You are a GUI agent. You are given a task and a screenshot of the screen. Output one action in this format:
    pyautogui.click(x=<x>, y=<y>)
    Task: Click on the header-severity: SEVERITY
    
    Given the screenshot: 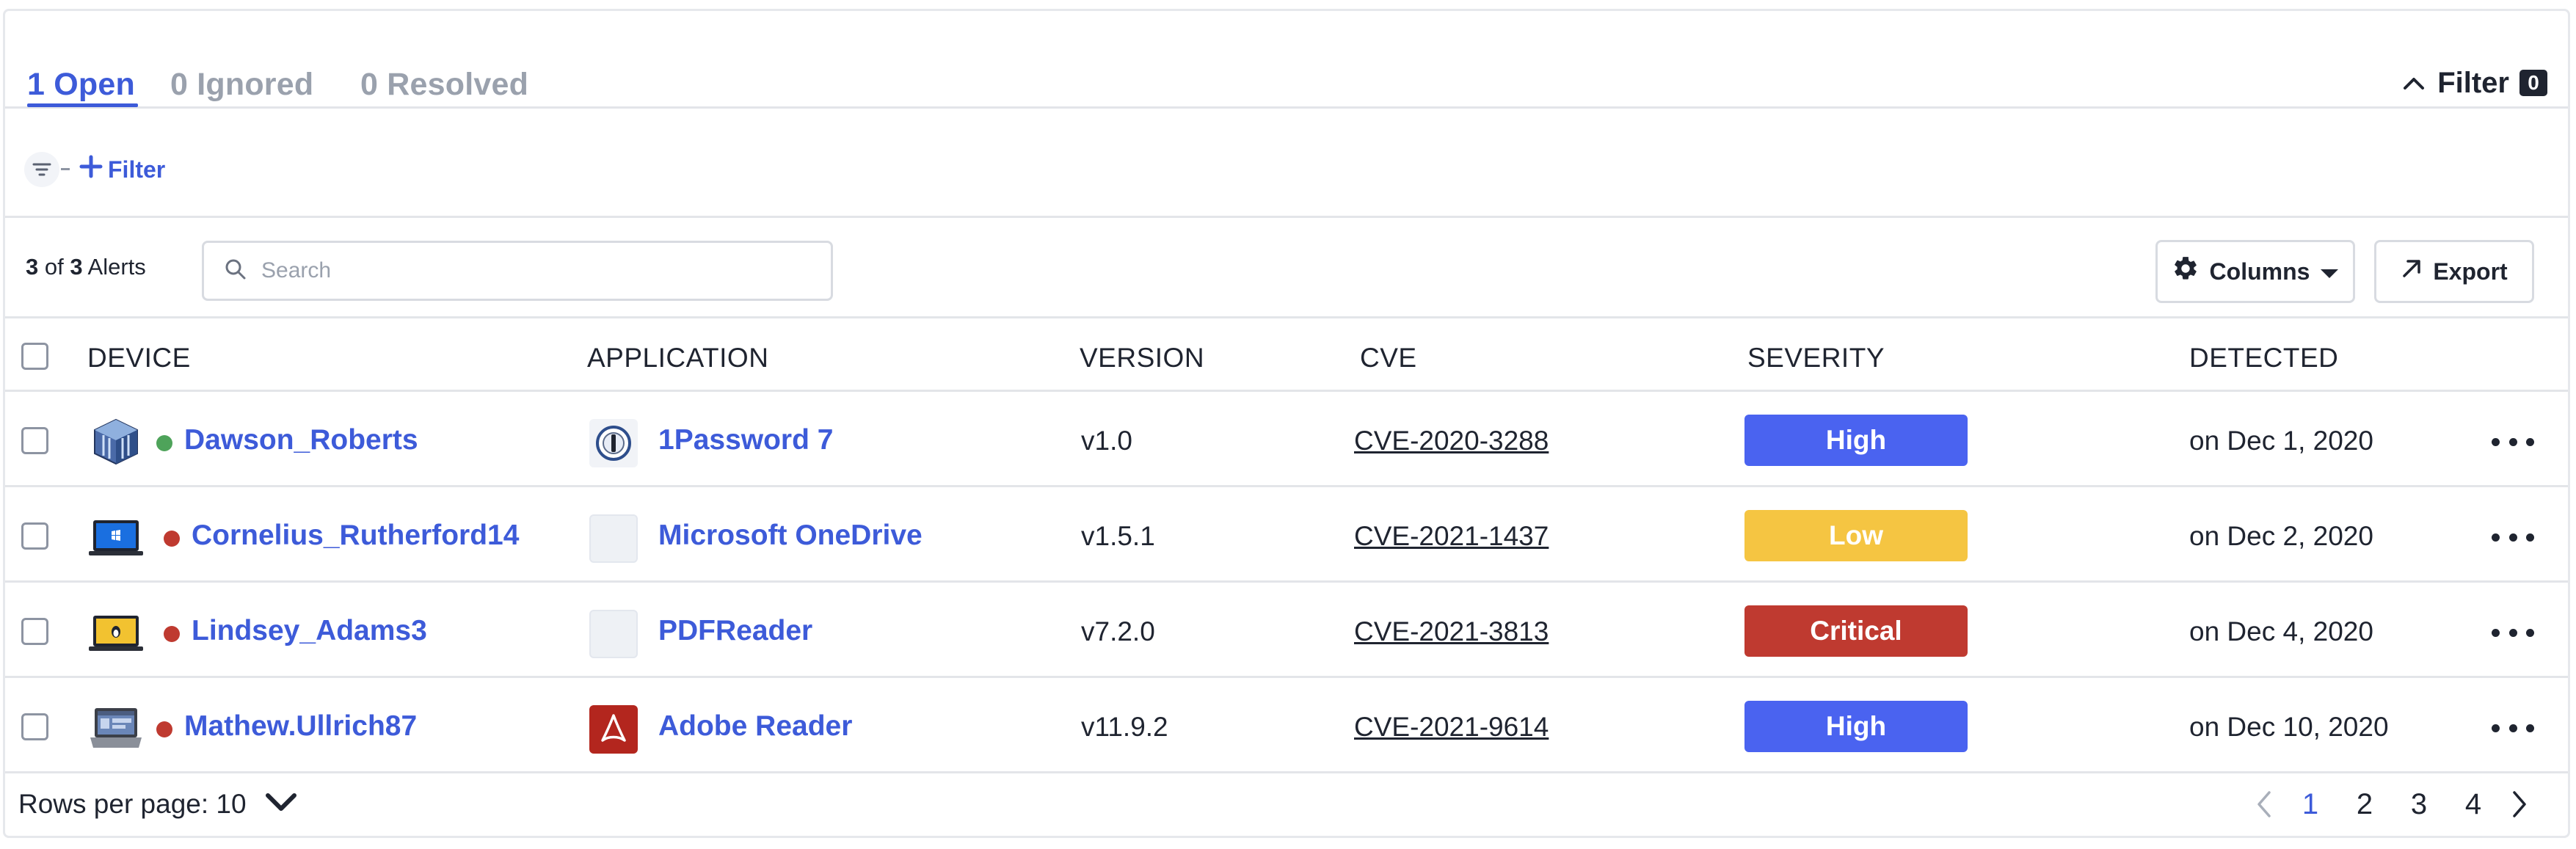 What is the action you would take?
    pyautogui.click(x=1816, y=358)
    